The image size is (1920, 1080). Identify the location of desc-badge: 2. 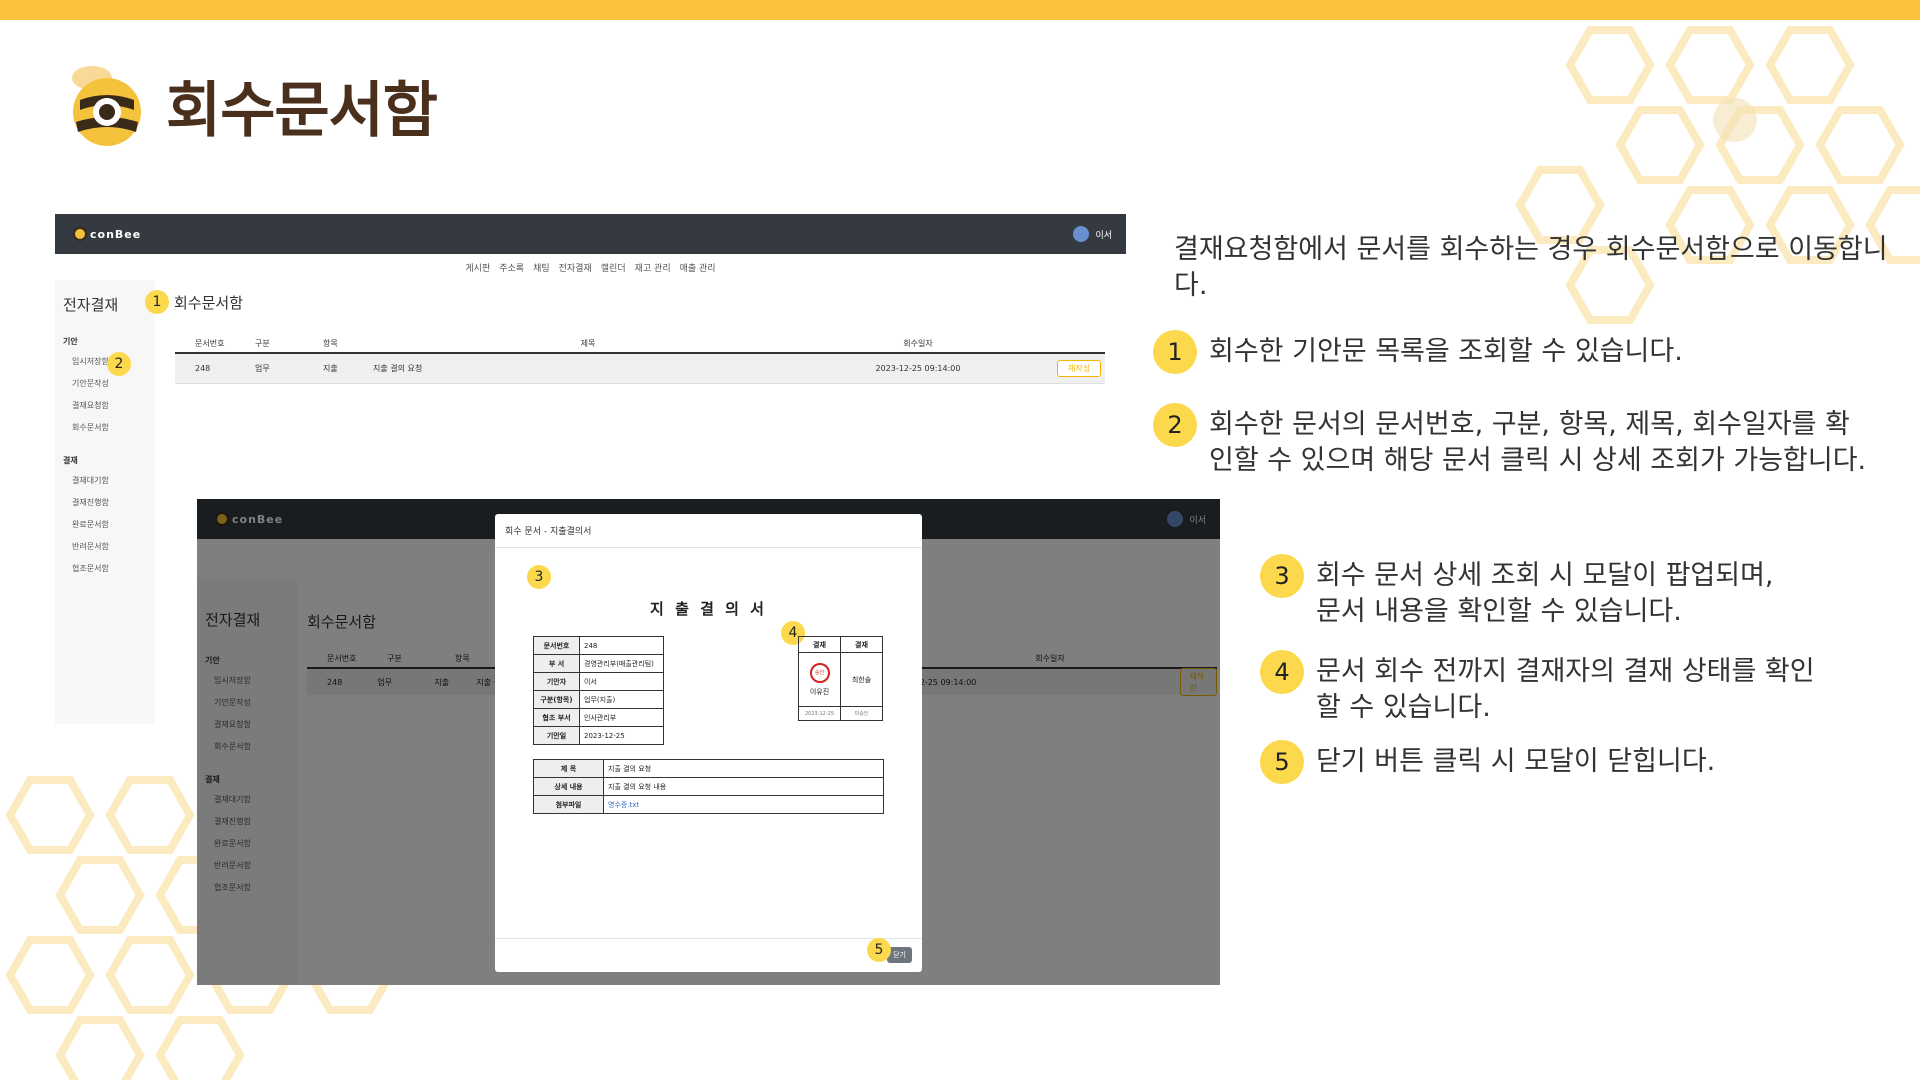
(1175, 425).